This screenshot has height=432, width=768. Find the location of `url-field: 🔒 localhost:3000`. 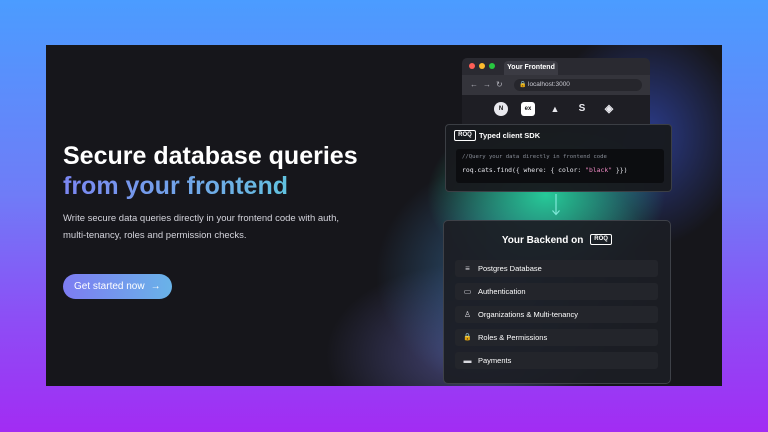

url-field: 🔒 localhost:3000 is located at coordinates (578, 85).